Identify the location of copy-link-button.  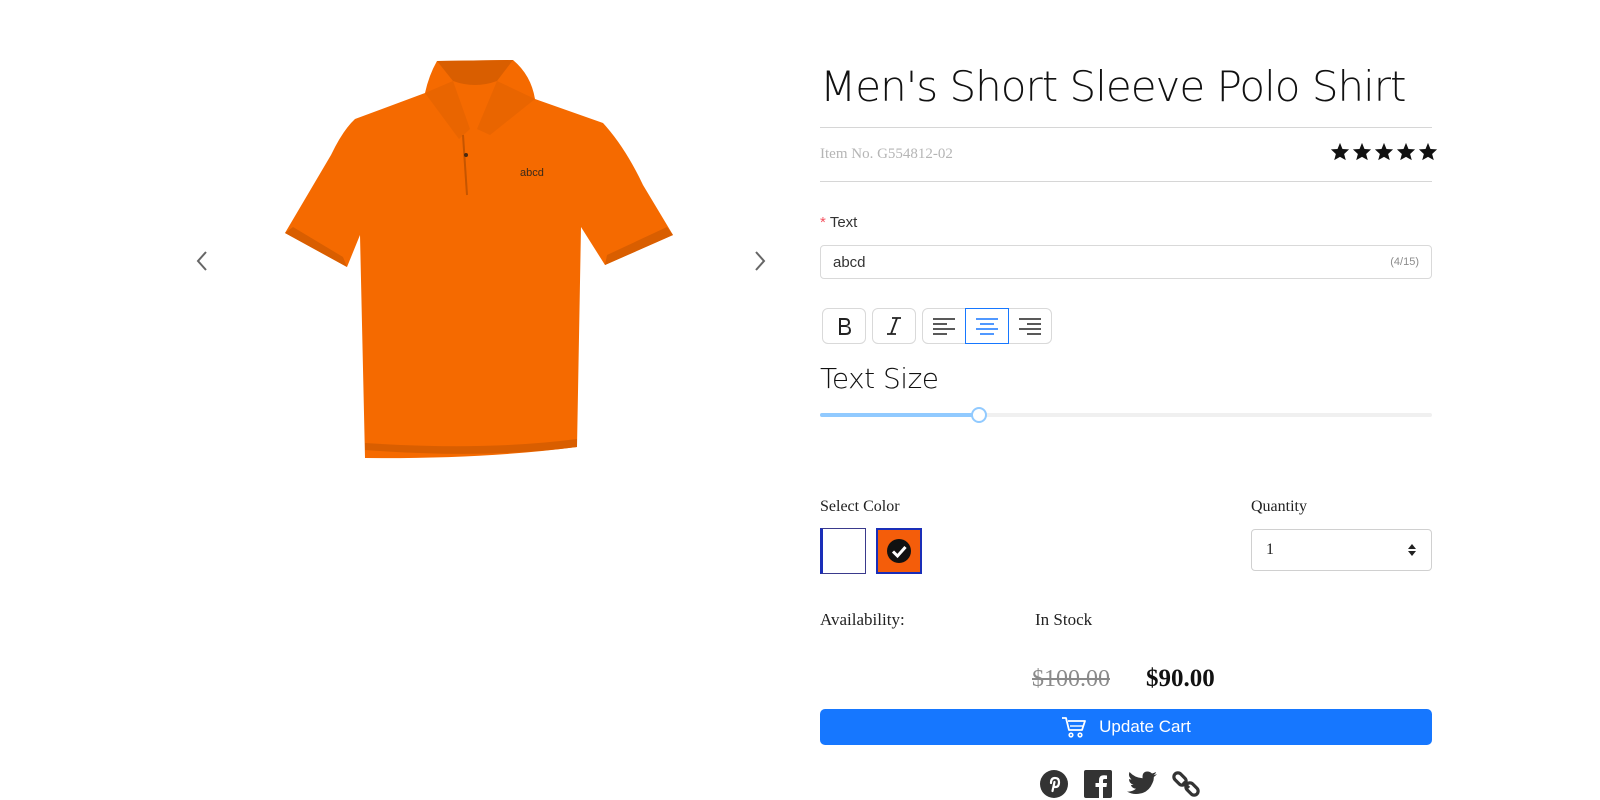
(1186, 784).